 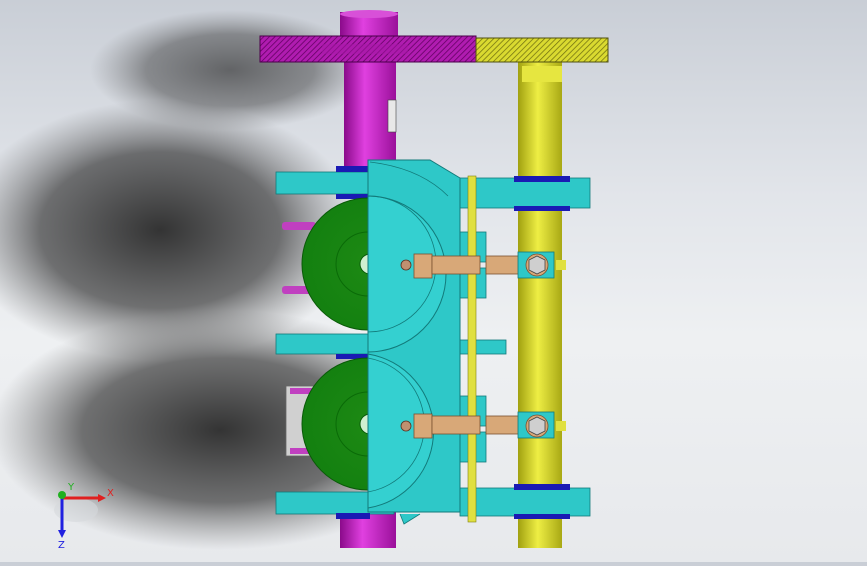 I want to click on z-axis-label: Z, so click(x=61, y=545).